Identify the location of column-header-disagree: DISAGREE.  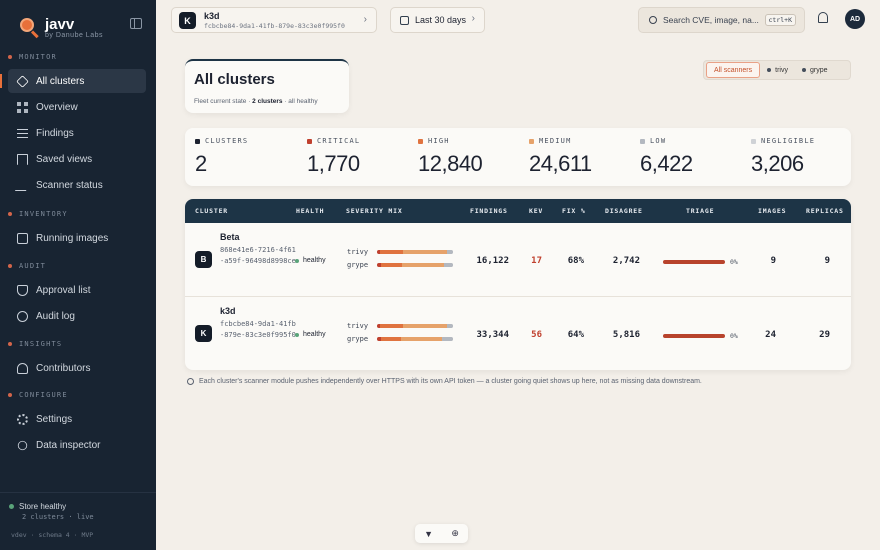
(624, 211).